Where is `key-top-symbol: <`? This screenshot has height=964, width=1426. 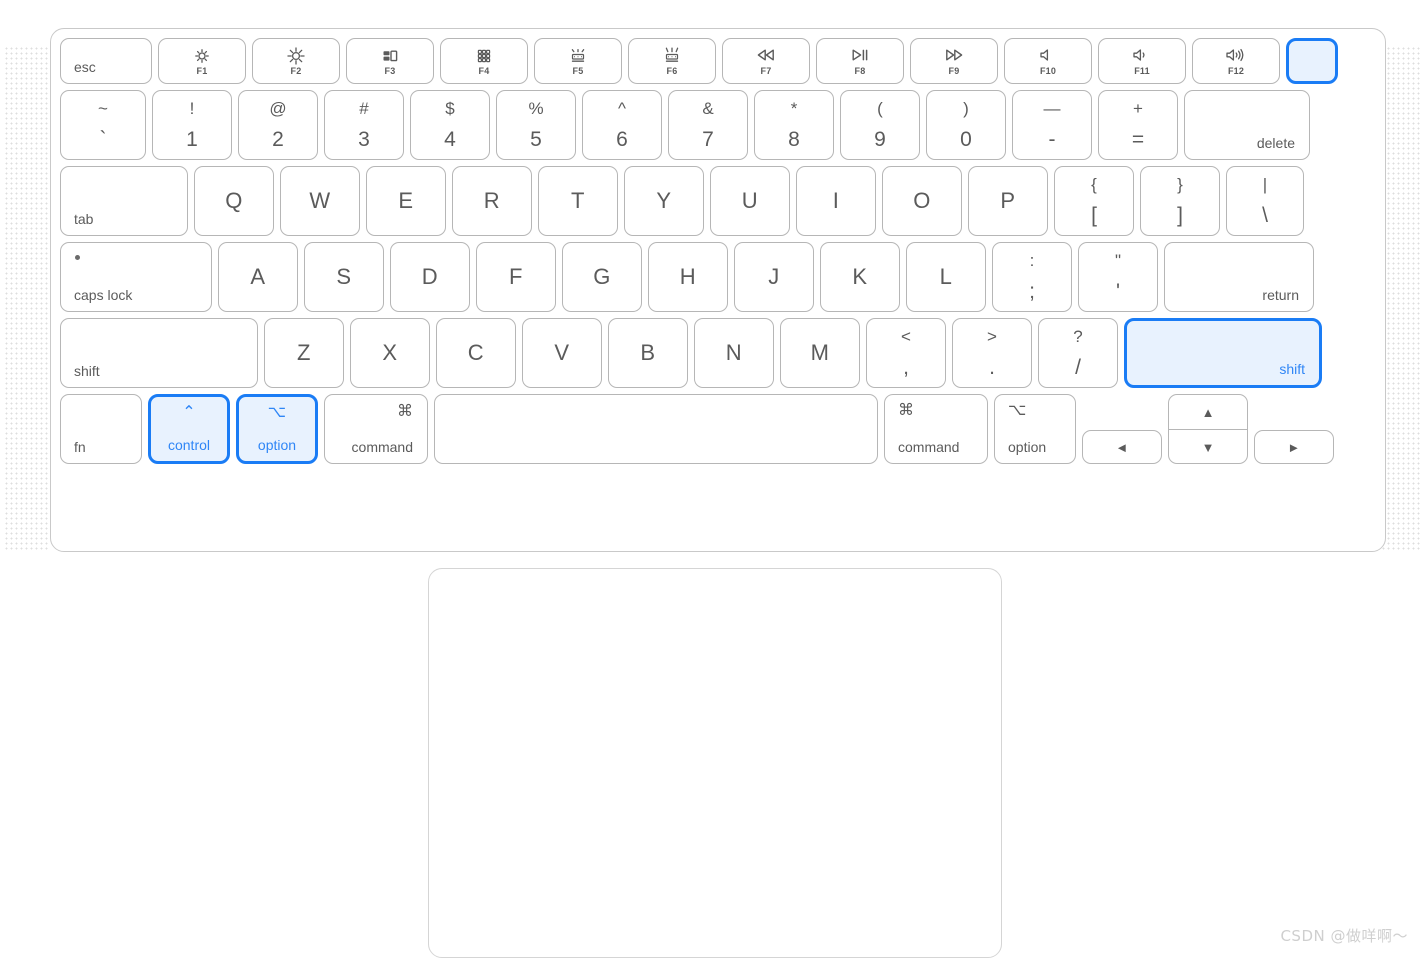
key-top-symbol: < is located at coordinates (906, 336).